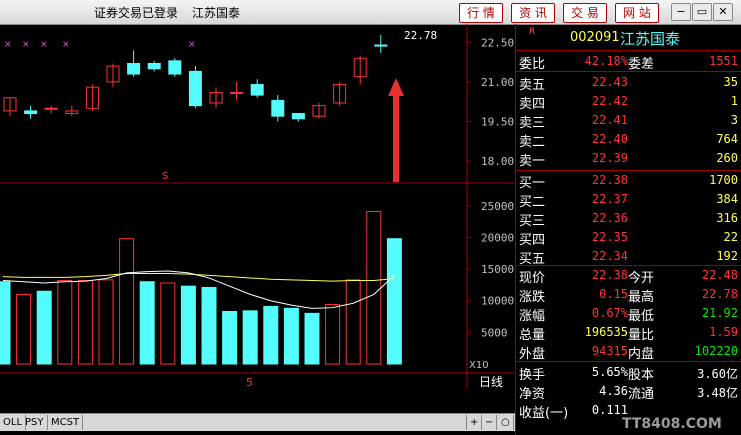 The image size is (741, 435). Describe the element at coordinates (532, 316) in the screenshot. I see `stat-2-label1: 涨幅` at that location.